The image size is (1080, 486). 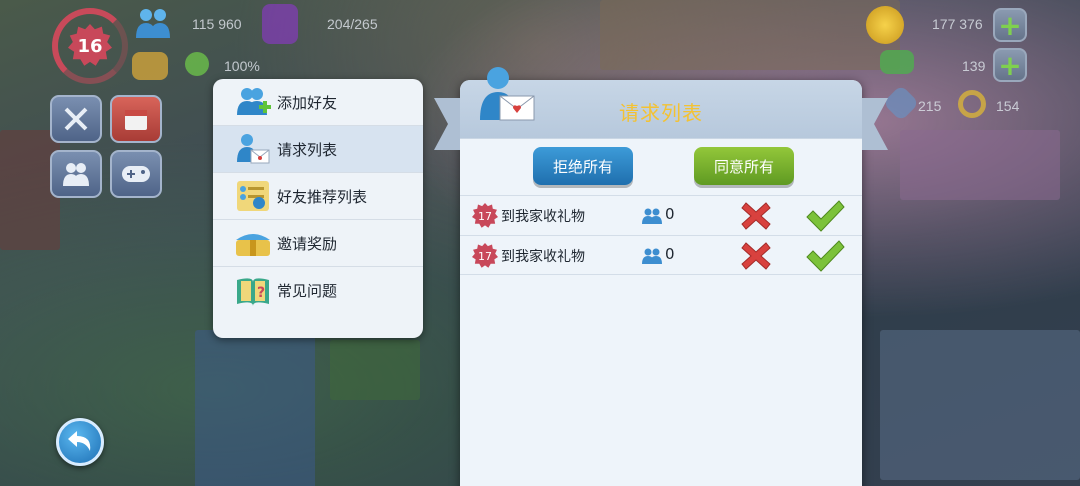 I want to click on add-simoleons-button: +, so click(x=1010, y=25).